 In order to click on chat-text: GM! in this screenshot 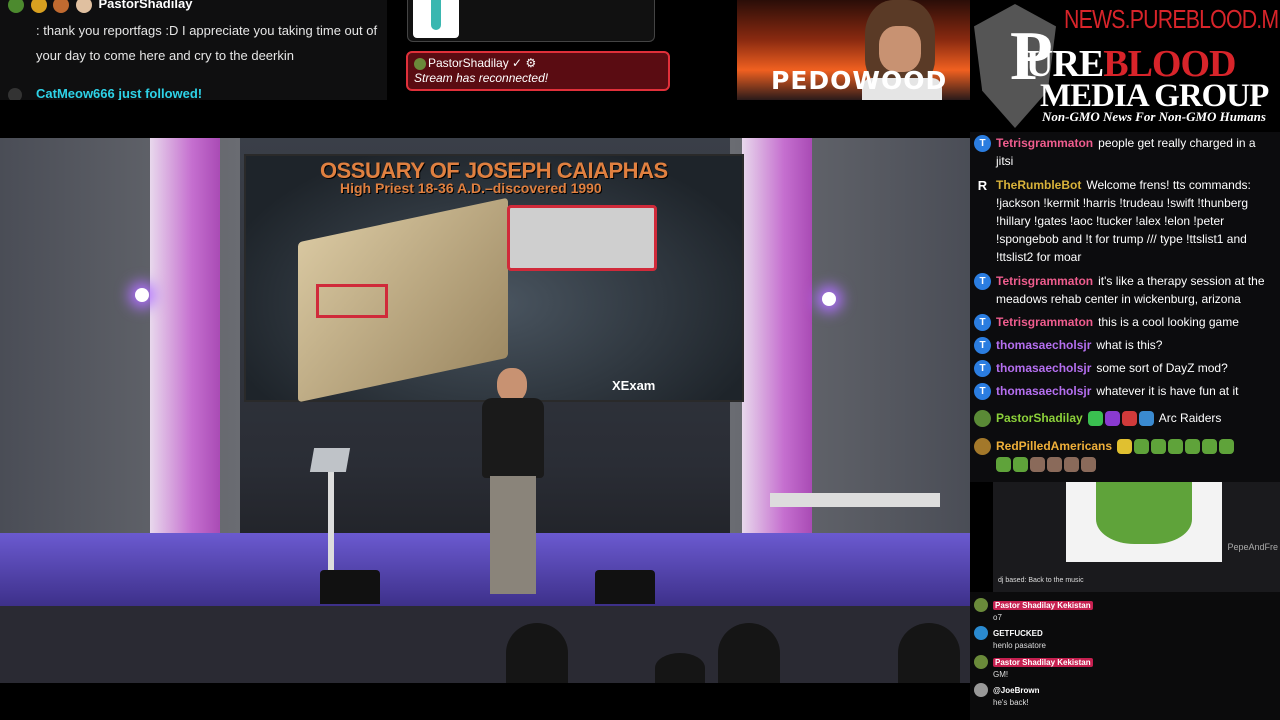, I will do `click(1001, 674)`.